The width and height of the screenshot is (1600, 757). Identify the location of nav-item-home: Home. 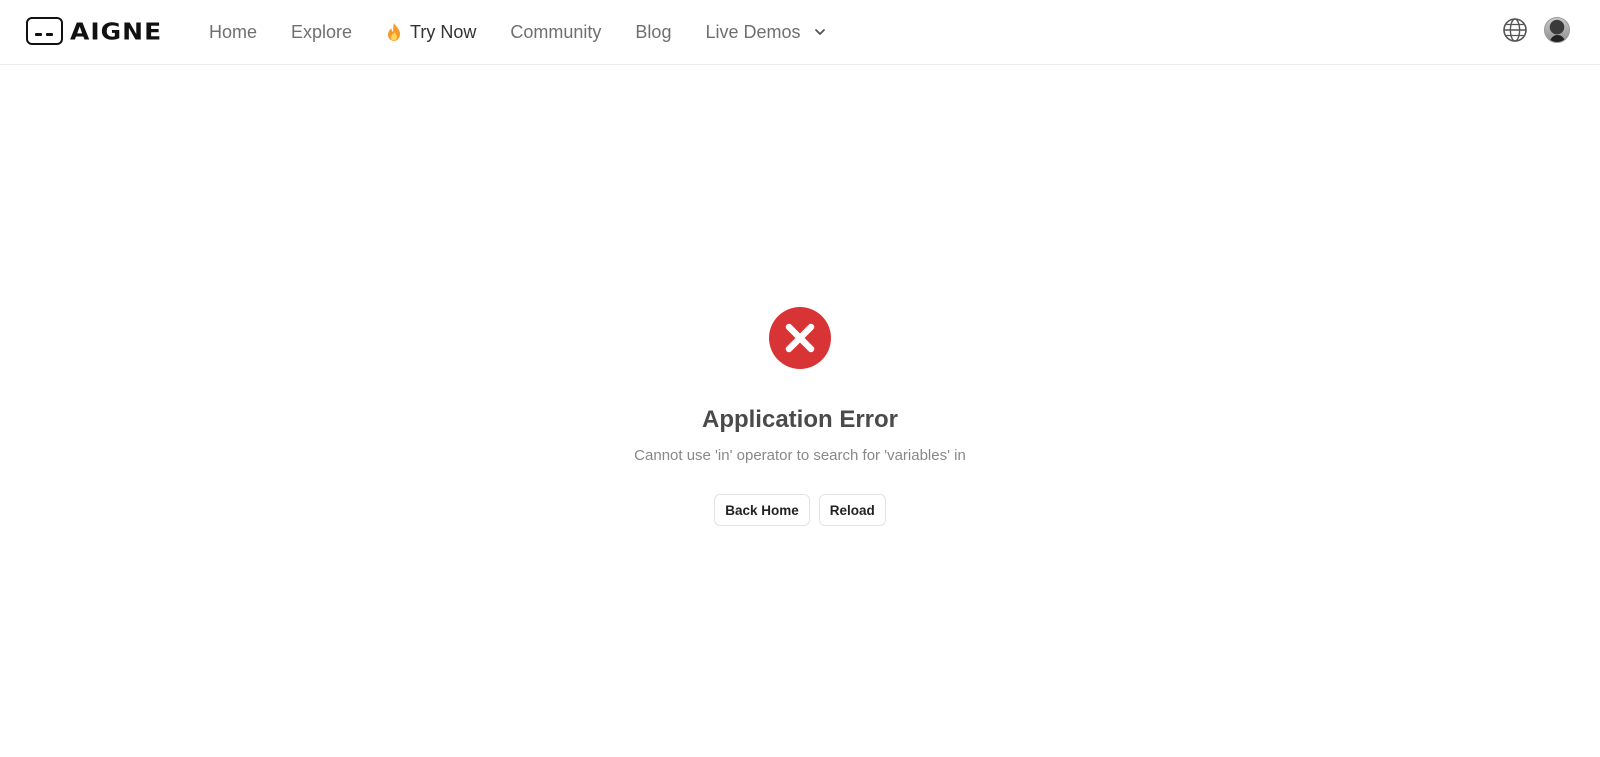
(233, 32).